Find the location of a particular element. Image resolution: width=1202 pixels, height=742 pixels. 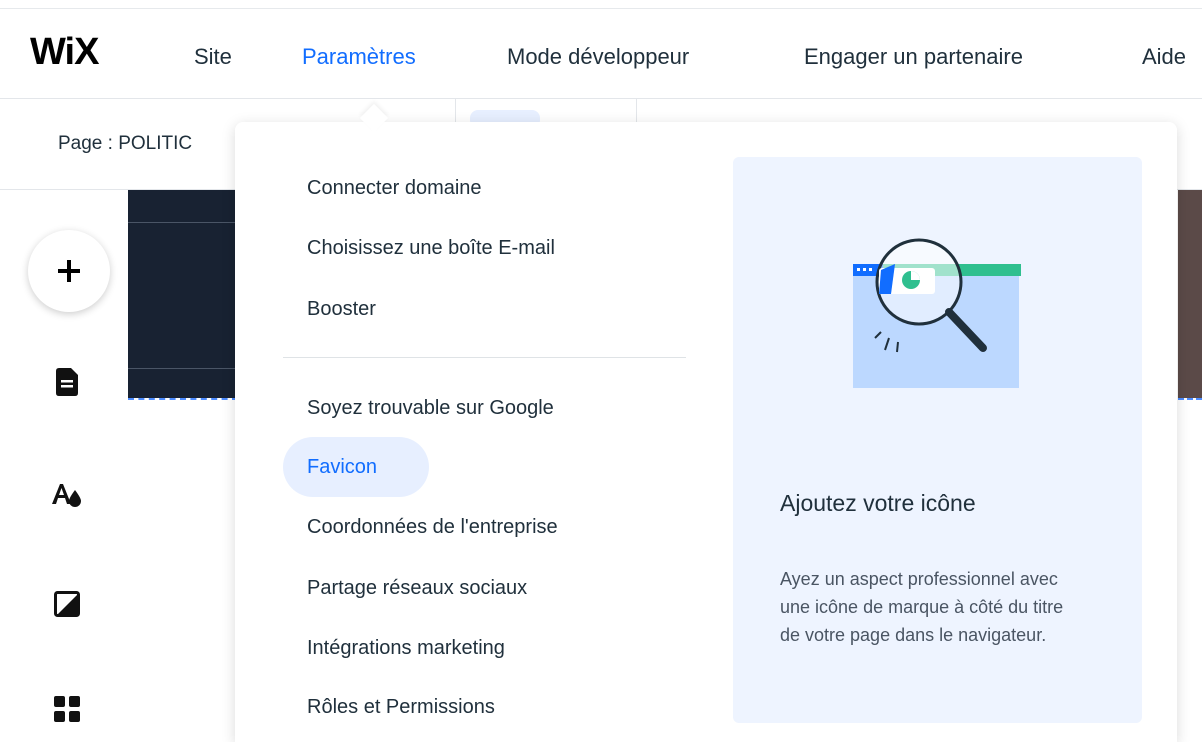

menu-integrations-marketing: Intégrations marketing is located at coordinates (406, 648).